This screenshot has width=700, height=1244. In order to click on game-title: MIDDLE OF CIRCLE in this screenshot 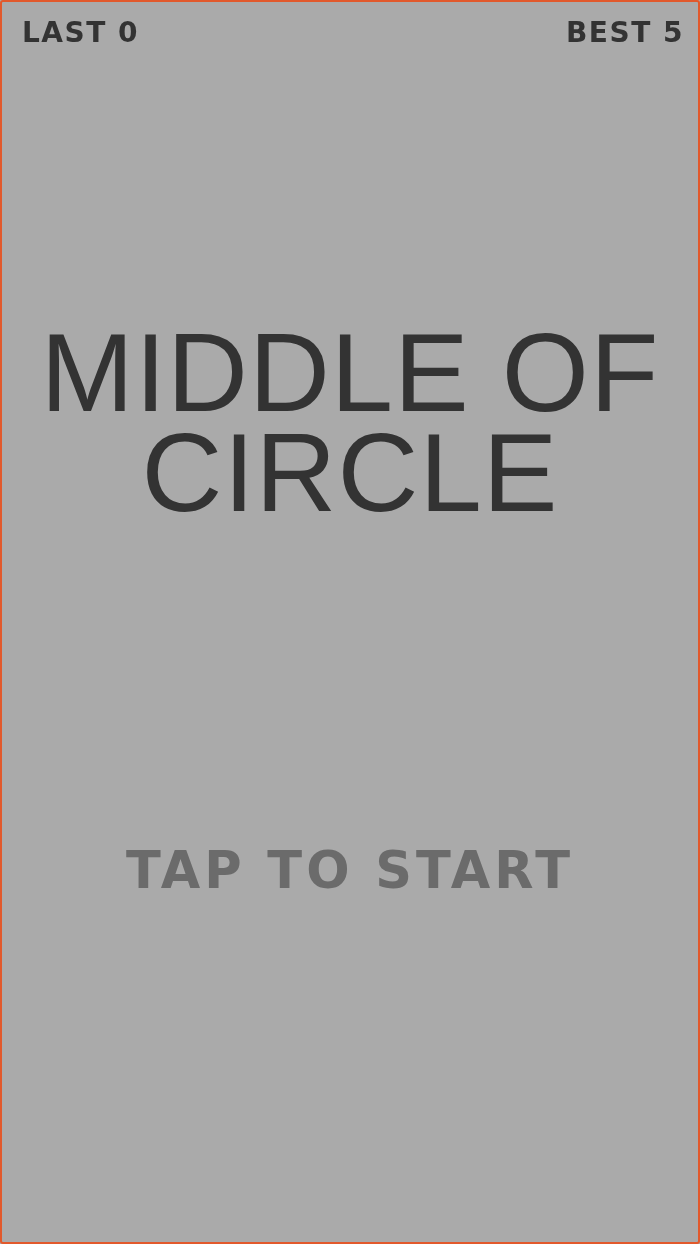, I will do `click(350, 423)`.